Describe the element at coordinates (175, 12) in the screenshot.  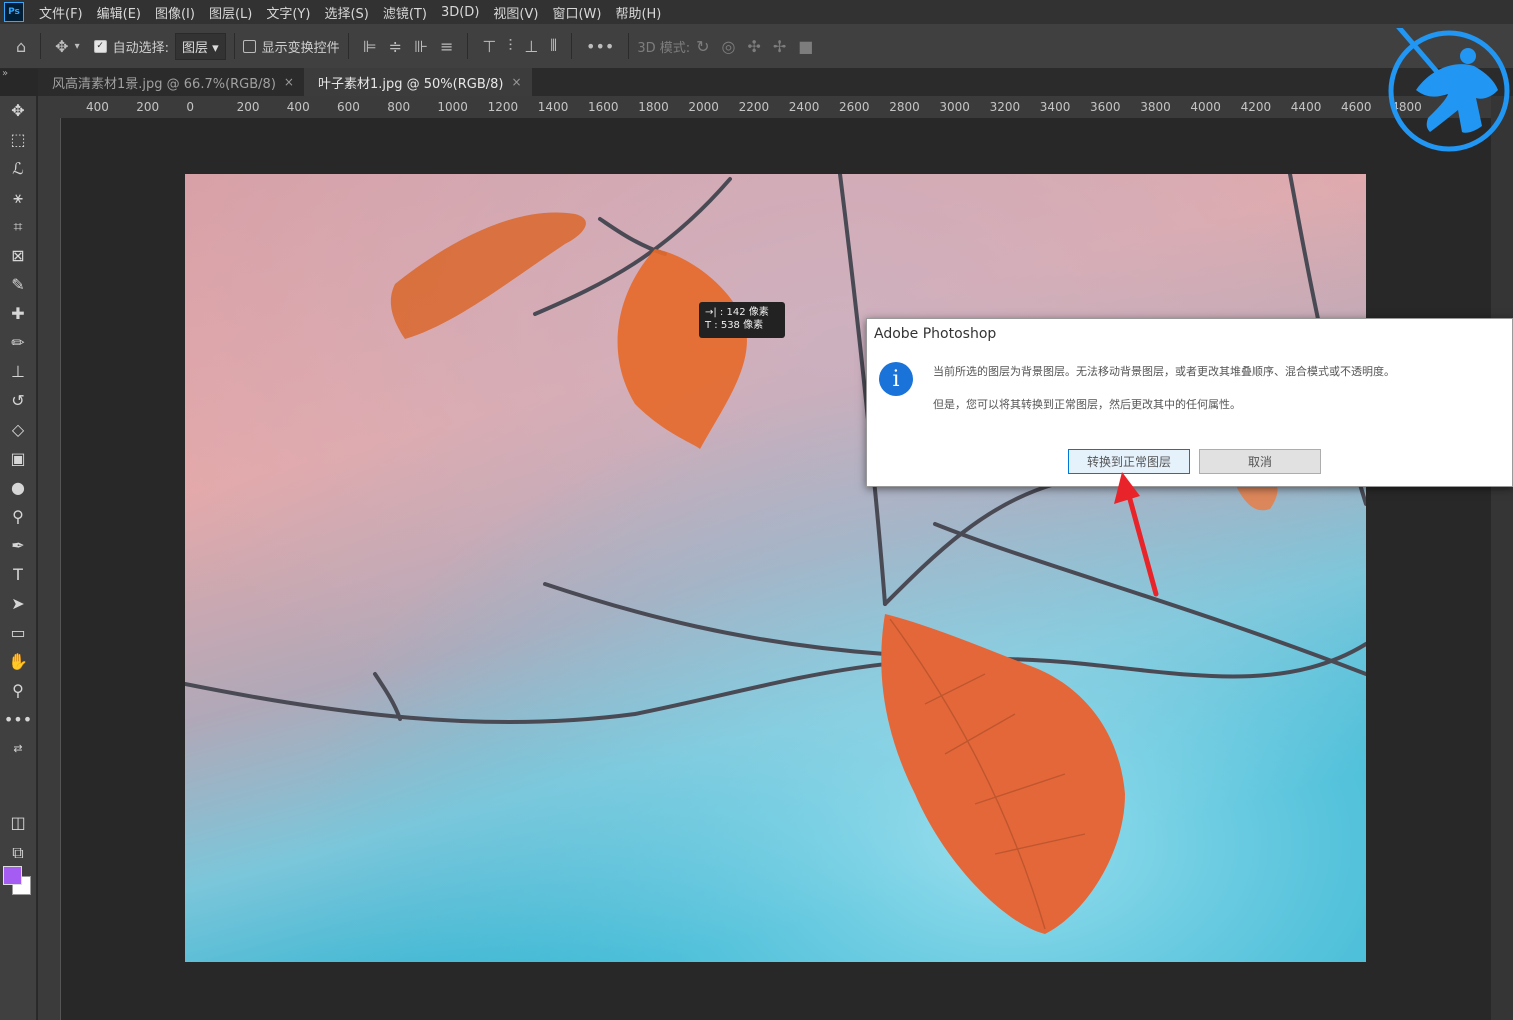
I see `menu-image: 图像(I)` at that location.